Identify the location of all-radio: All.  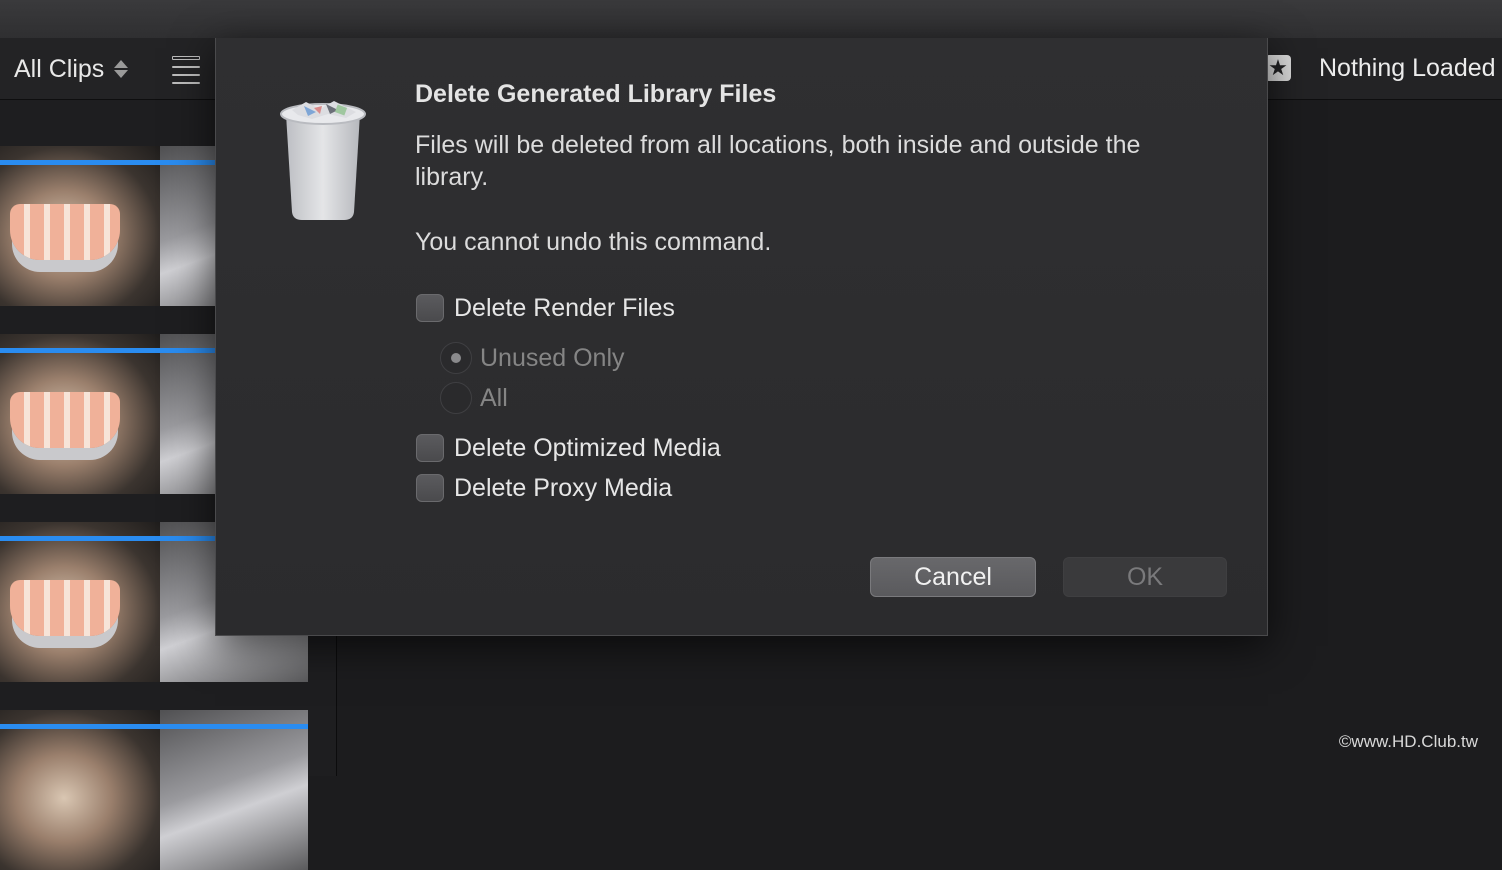
(474, 398).